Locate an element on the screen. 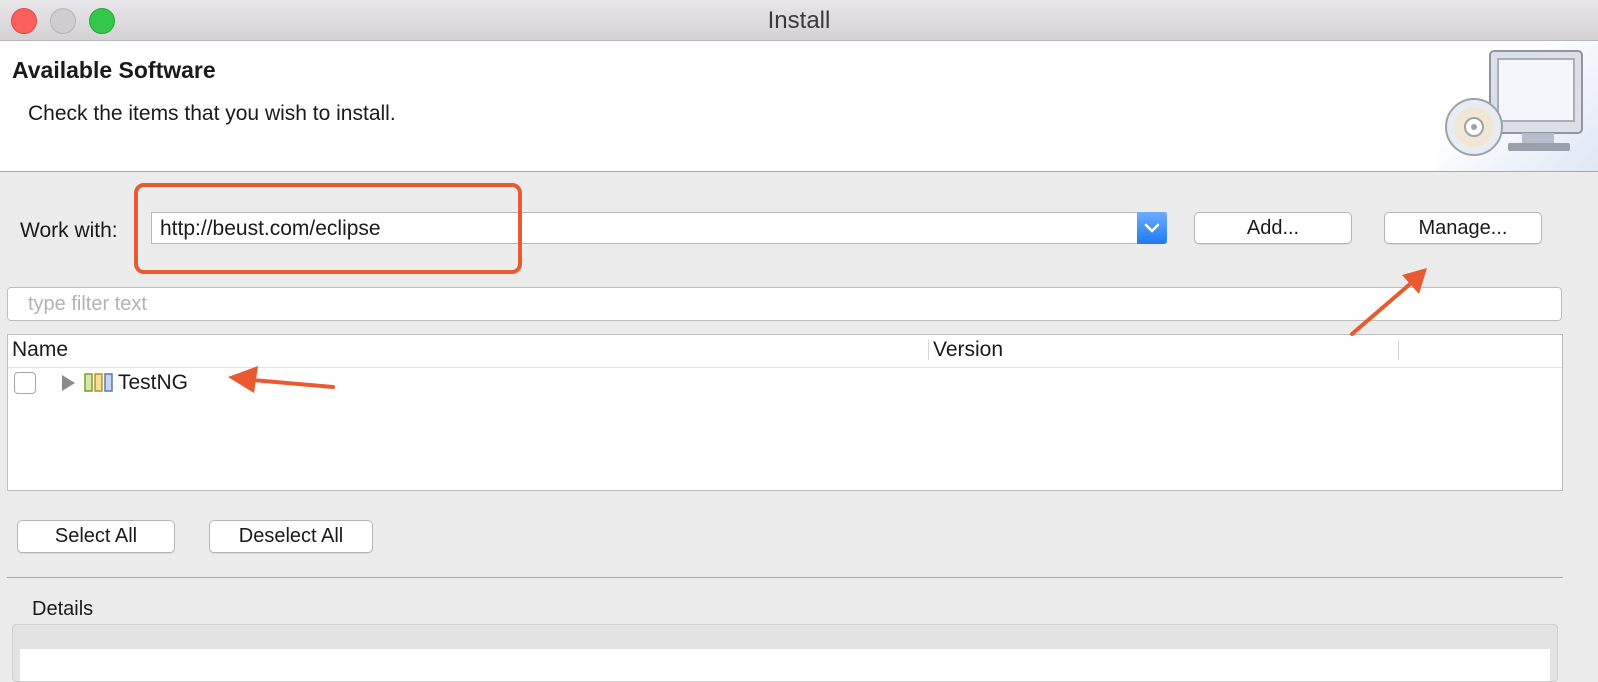 The image size is (1598, 682). install-banner-image is located at coordinates (1518, 106).